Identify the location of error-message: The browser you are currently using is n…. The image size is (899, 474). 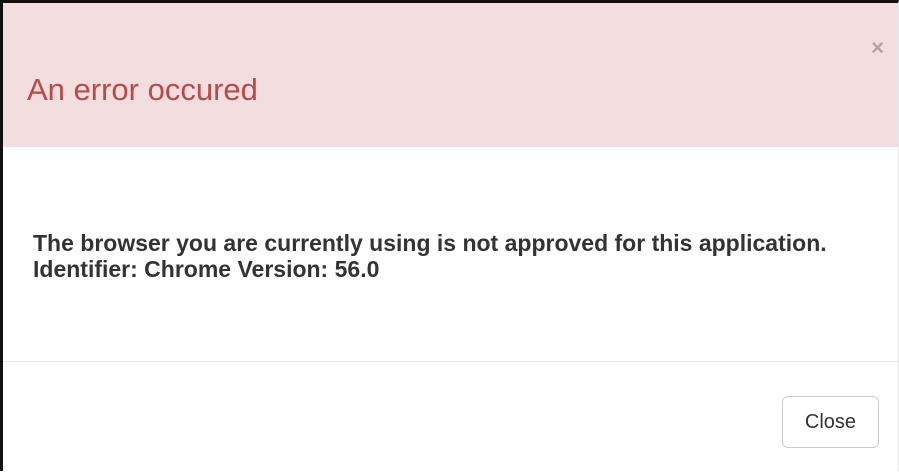
(430, 256).